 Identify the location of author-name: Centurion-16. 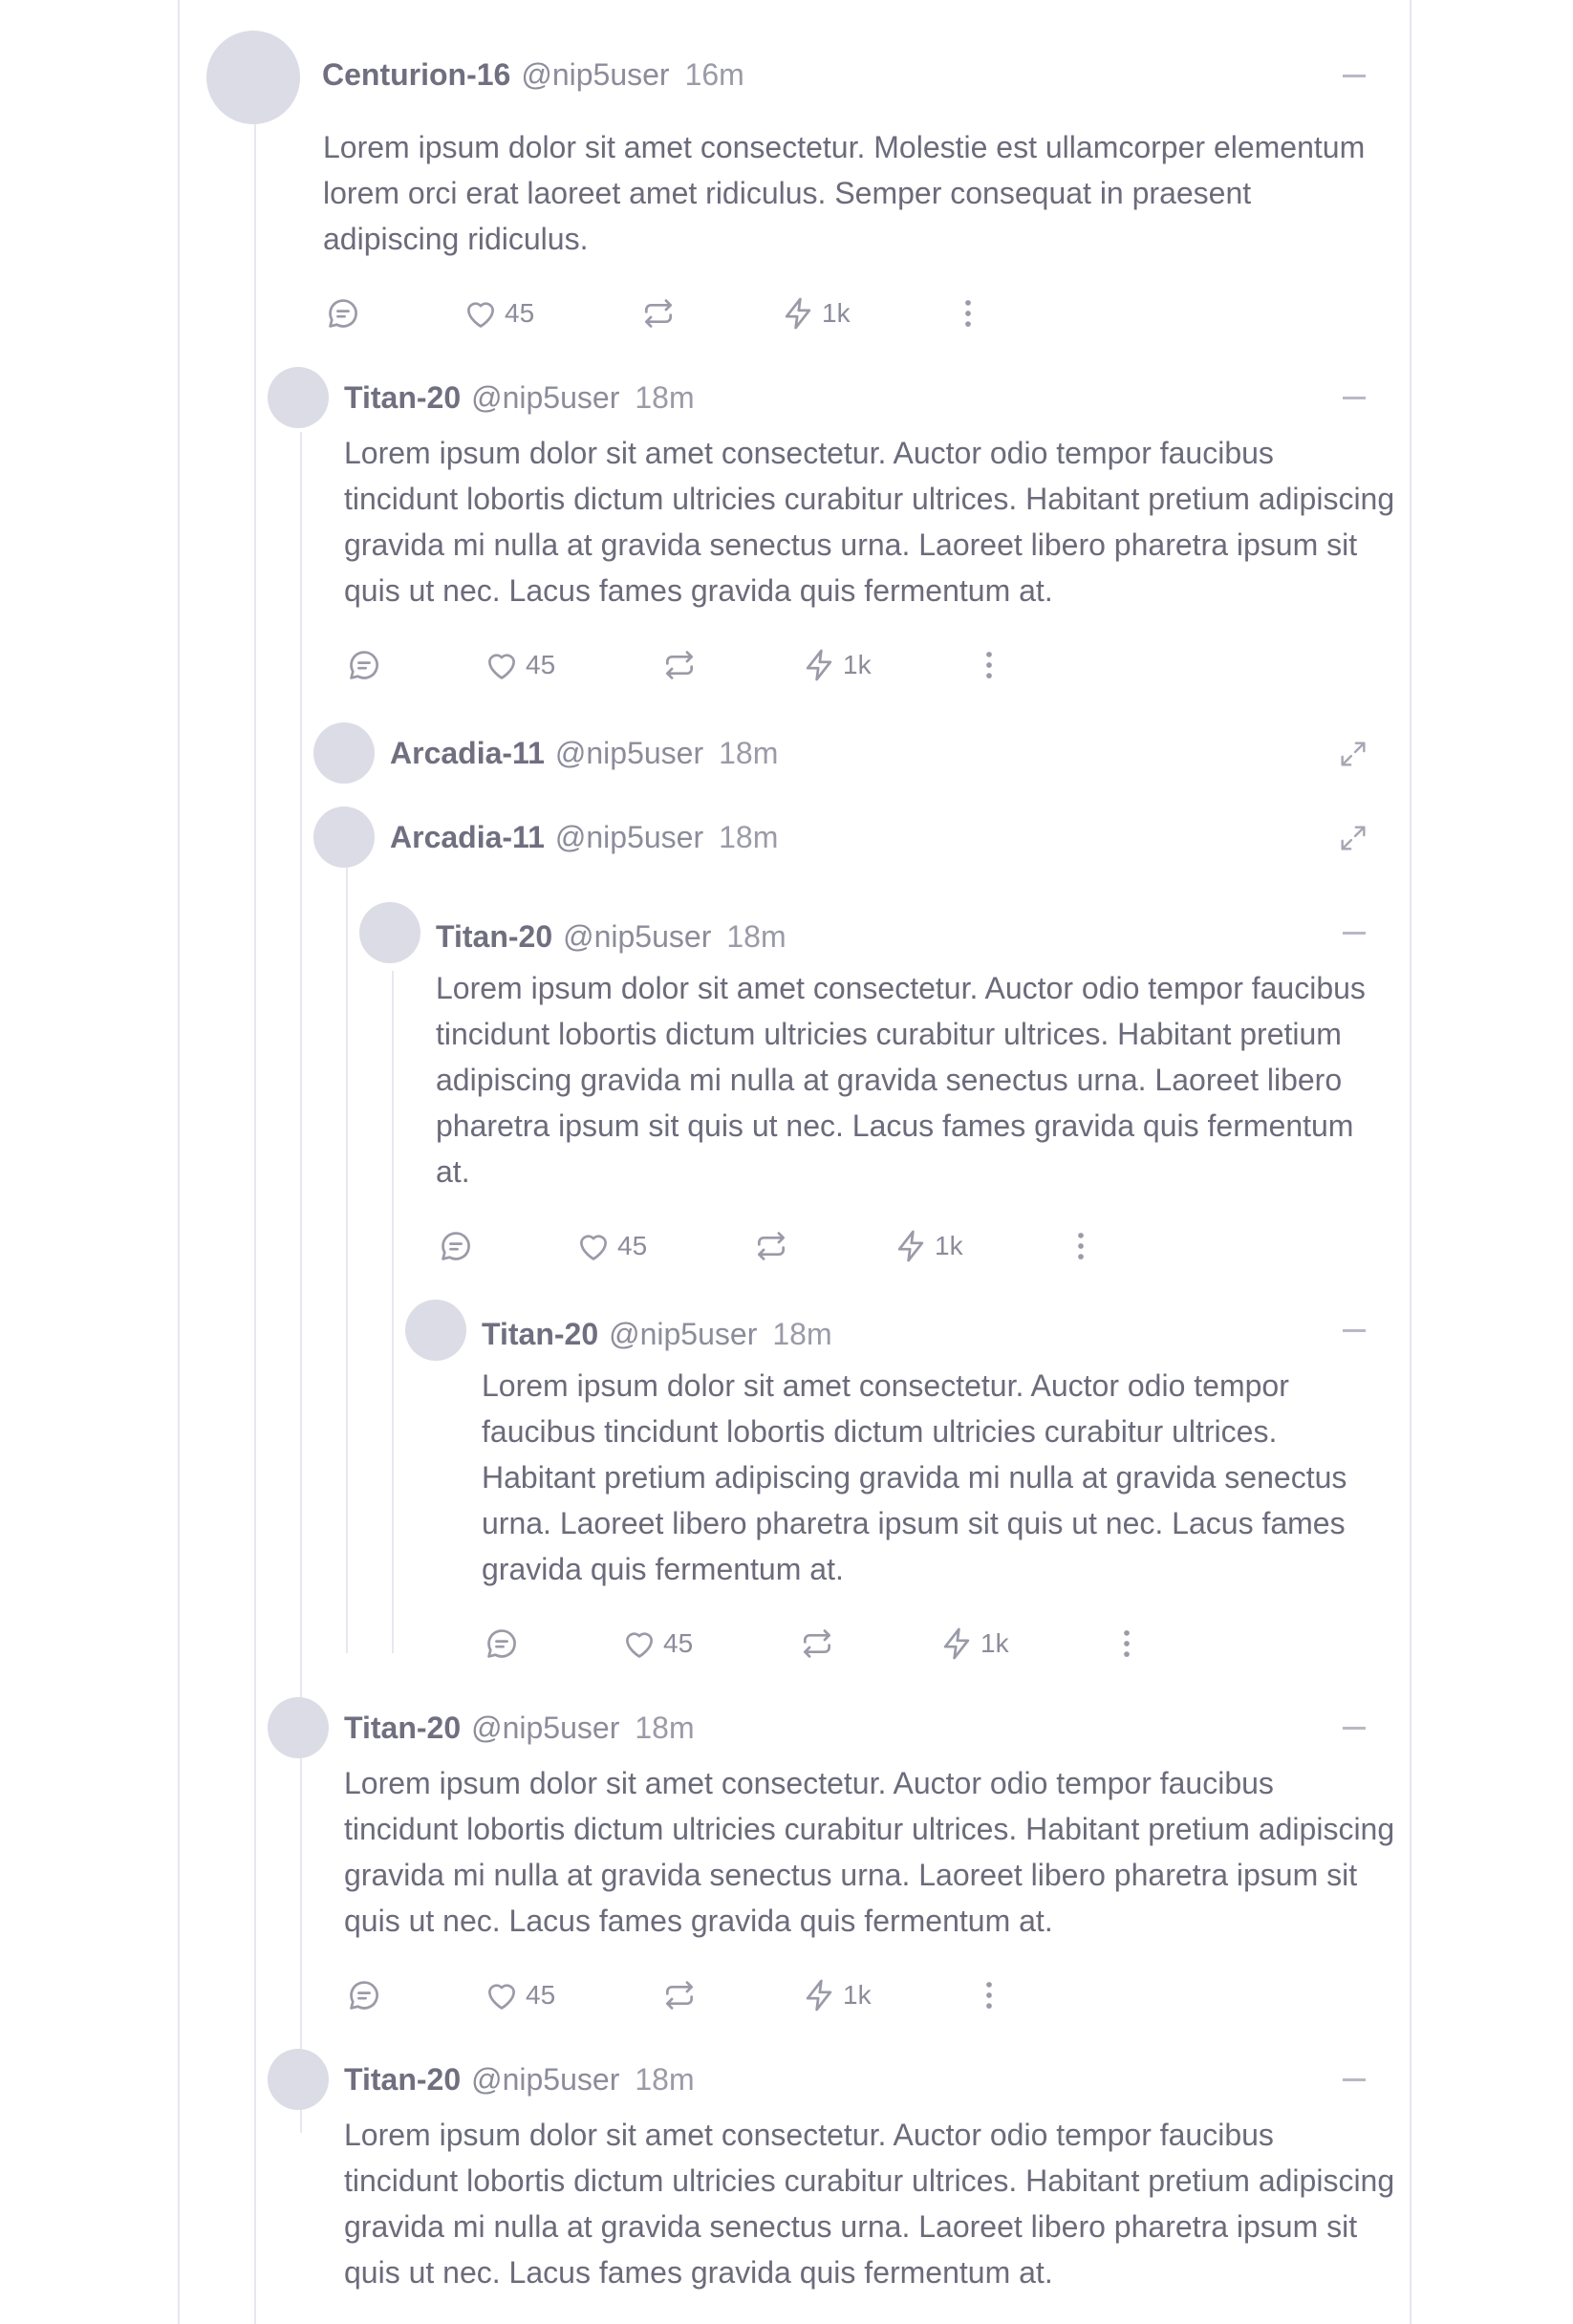
(416, 74).